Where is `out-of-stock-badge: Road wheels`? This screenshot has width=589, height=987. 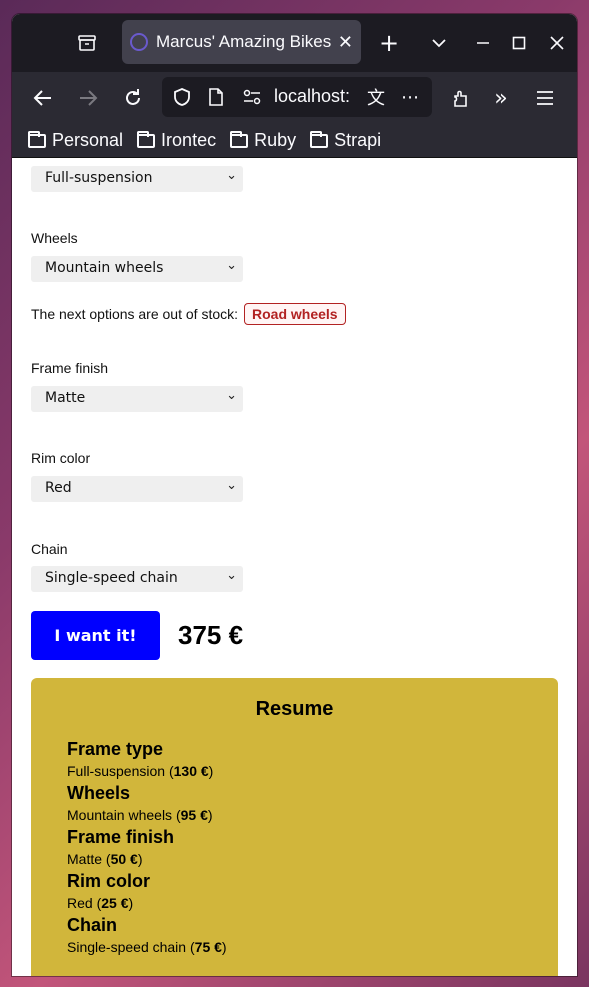
out-of-stock-badge: Road wheels is located at coordinates (295, 314).